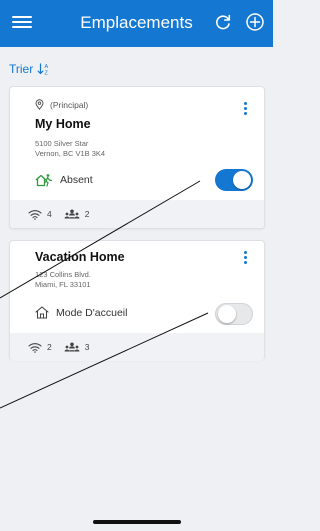 The height and width of the screenshot is (531, 320). What do you see at coordinates (49, 347) in the screenshot?
I see `wifi-count: 2` at bounding box center [49, 347].